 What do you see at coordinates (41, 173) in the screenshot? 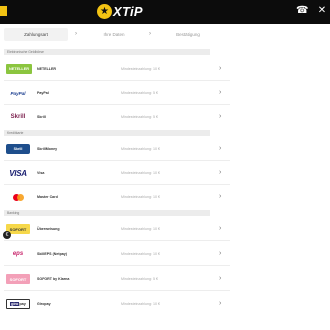
I see `payment-name: Visa` at bounding box center [41, 173].